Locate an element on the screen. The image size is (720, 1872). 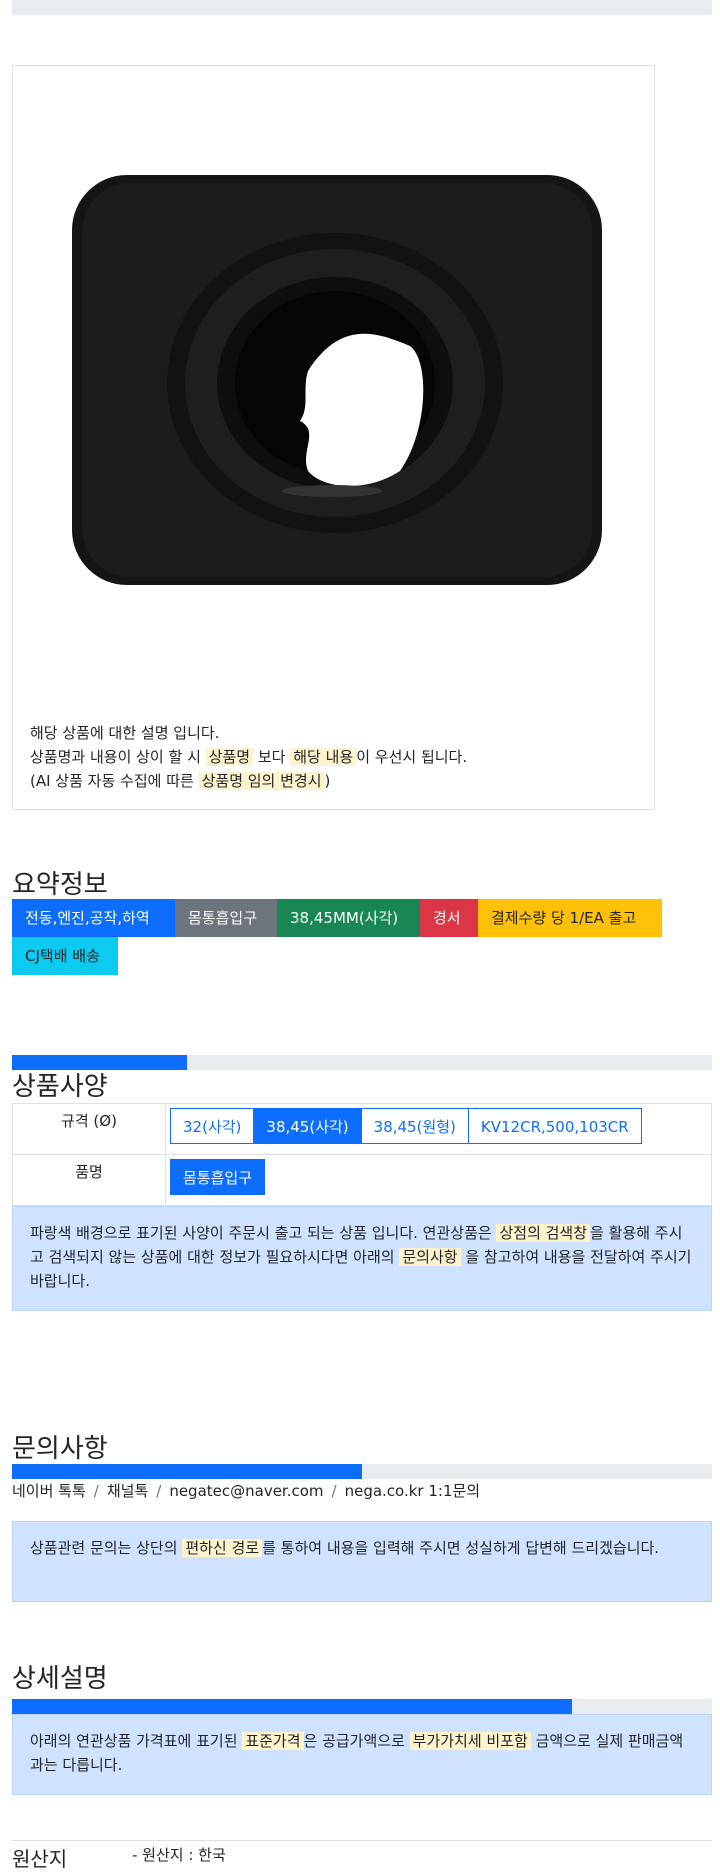
desc-text: 상품명과 내용이 상이 할 시 is located at coordinates (115, 757).